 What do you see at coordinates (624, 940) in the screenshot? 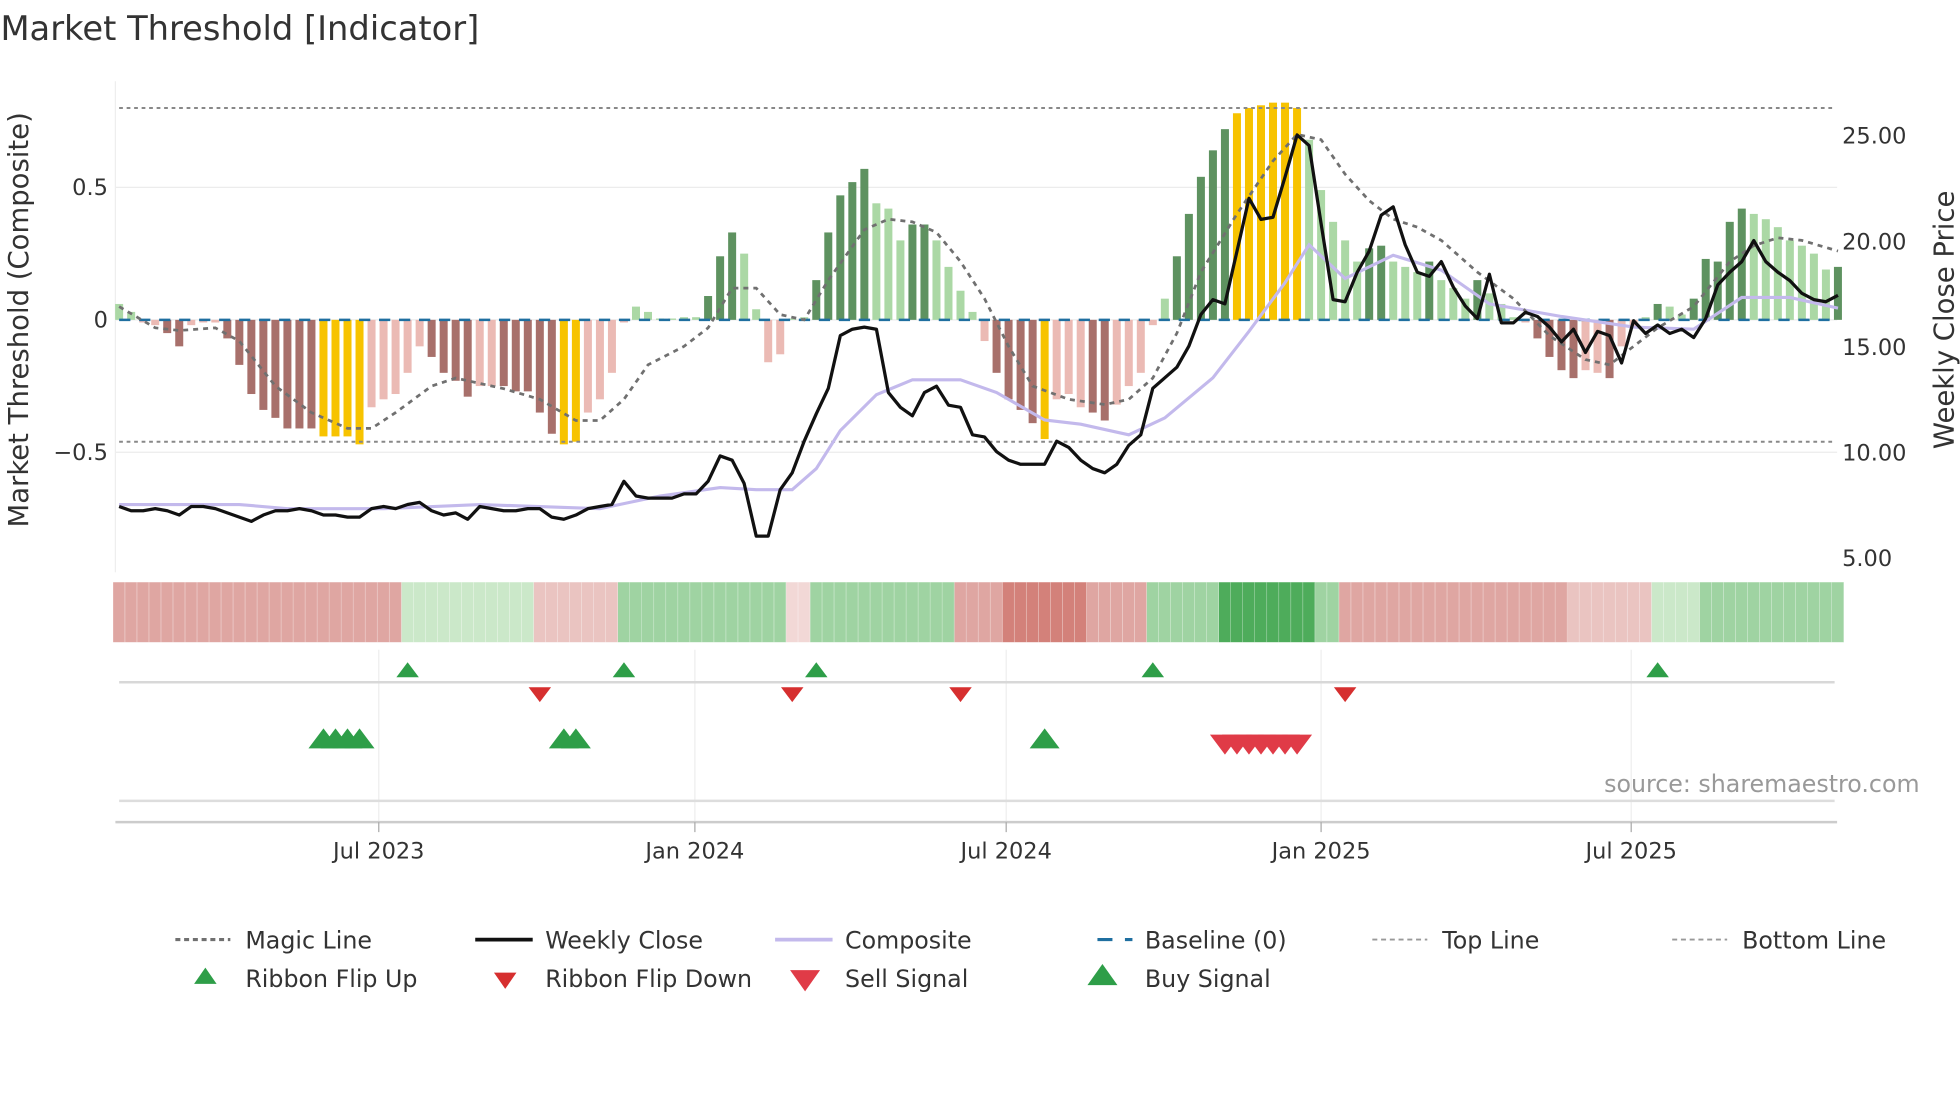
I see `legend-label: Weekly Close` at bounding box center [624, 940].